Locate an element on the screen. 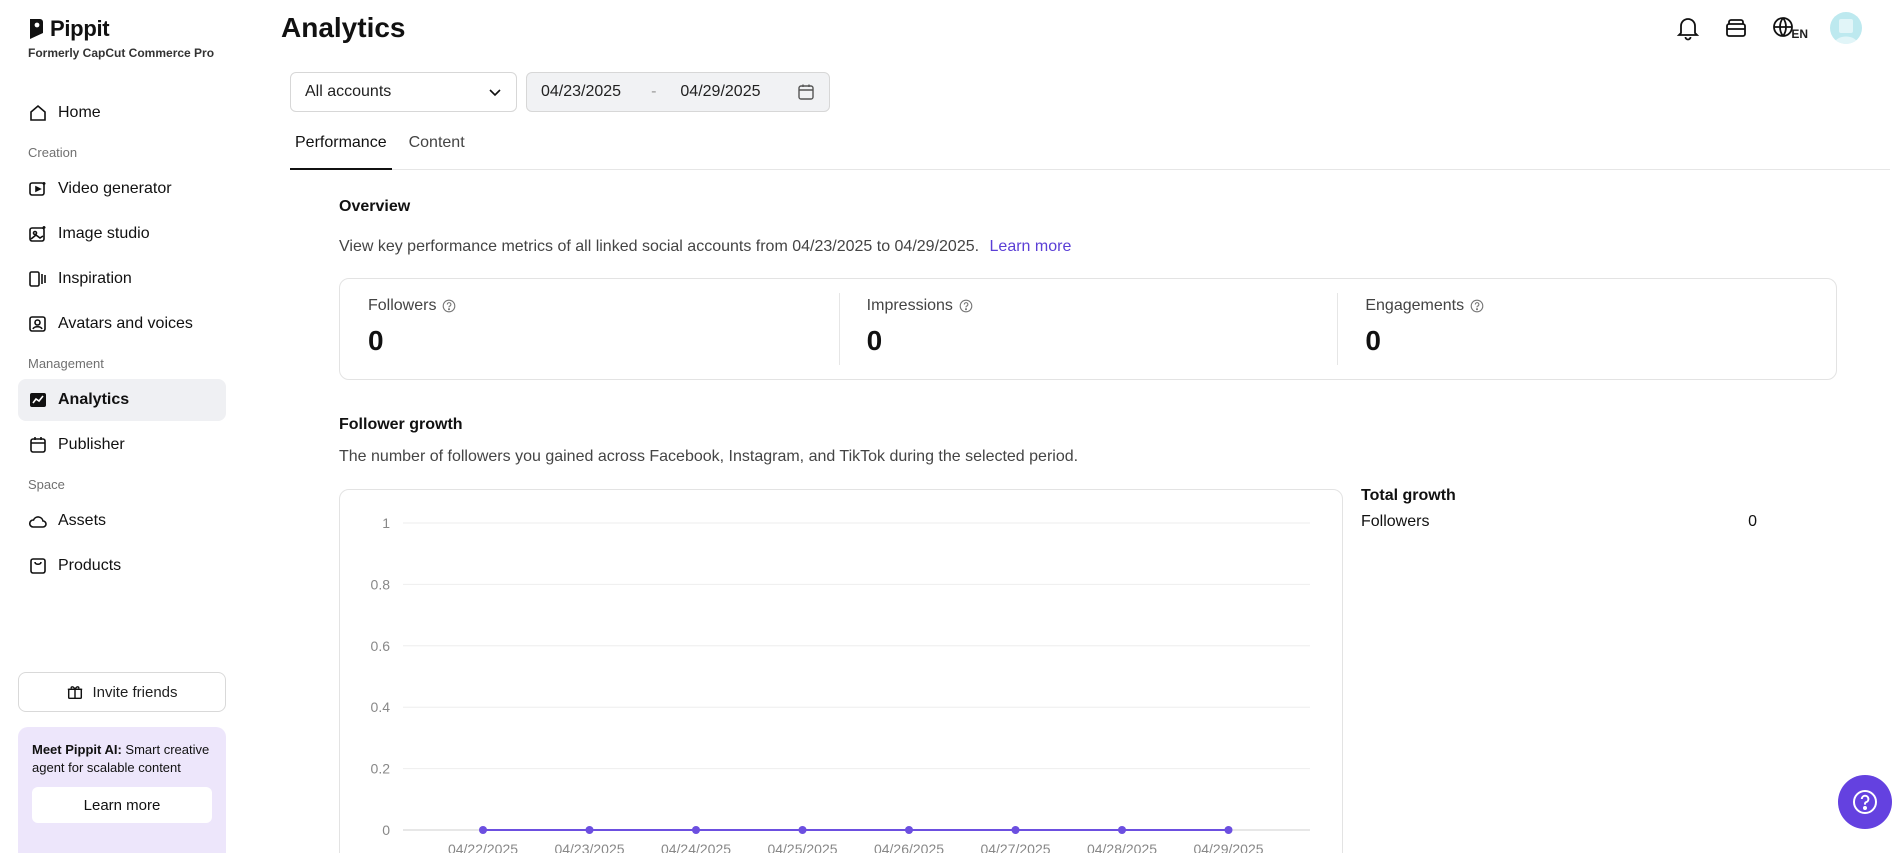 Image resolution: width=1902 pixels, height=853 pixels. sidebar-item-label: Publisher is located at coordinates (91, 444).